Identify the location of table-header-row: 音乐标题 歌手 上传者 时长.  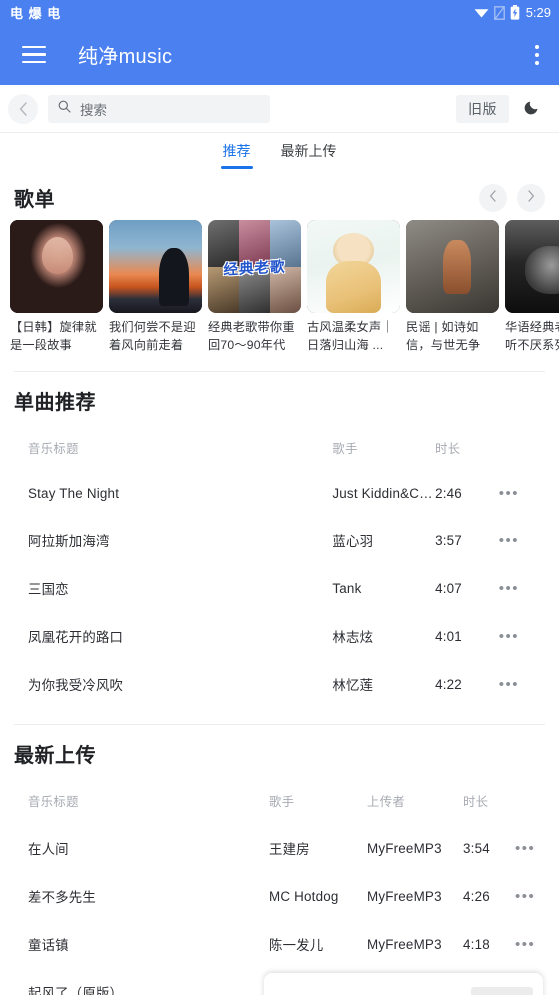
(279, 800).